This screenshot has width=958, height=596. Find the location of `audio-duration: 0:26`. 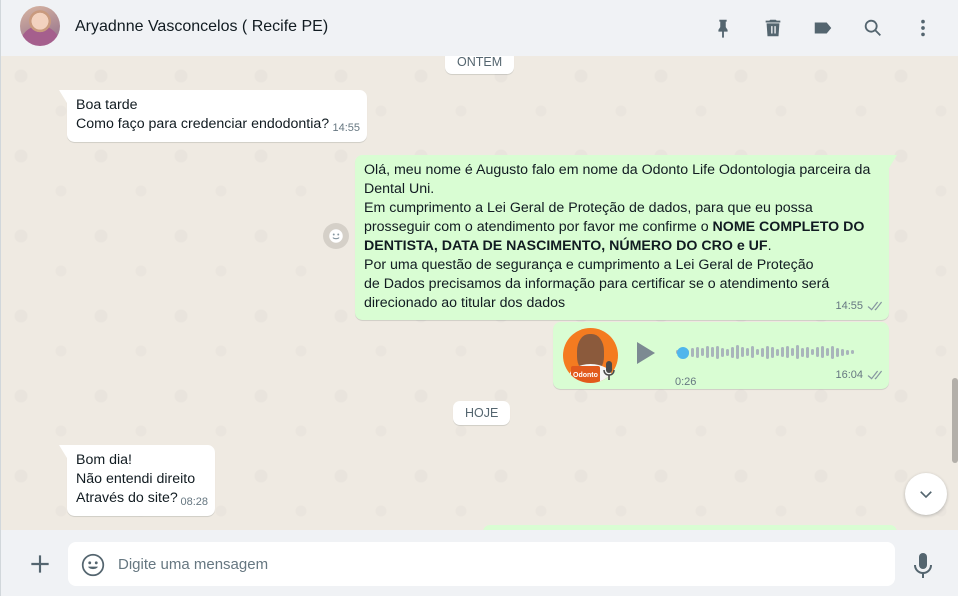

audio-duration: 0:26 is located at coordinates (686, 382).